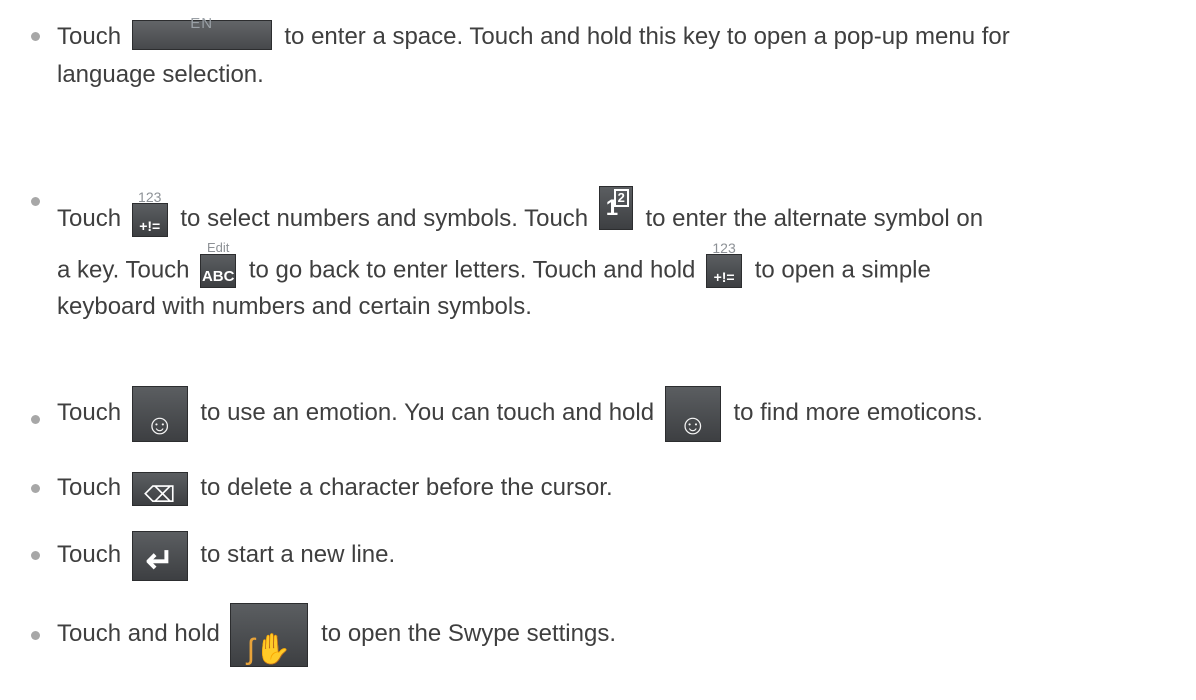  What do you see at coordinates (468, 633) in the screenshot?
I see `text: to open the Swype settings.` at bounding box center [468, 633].